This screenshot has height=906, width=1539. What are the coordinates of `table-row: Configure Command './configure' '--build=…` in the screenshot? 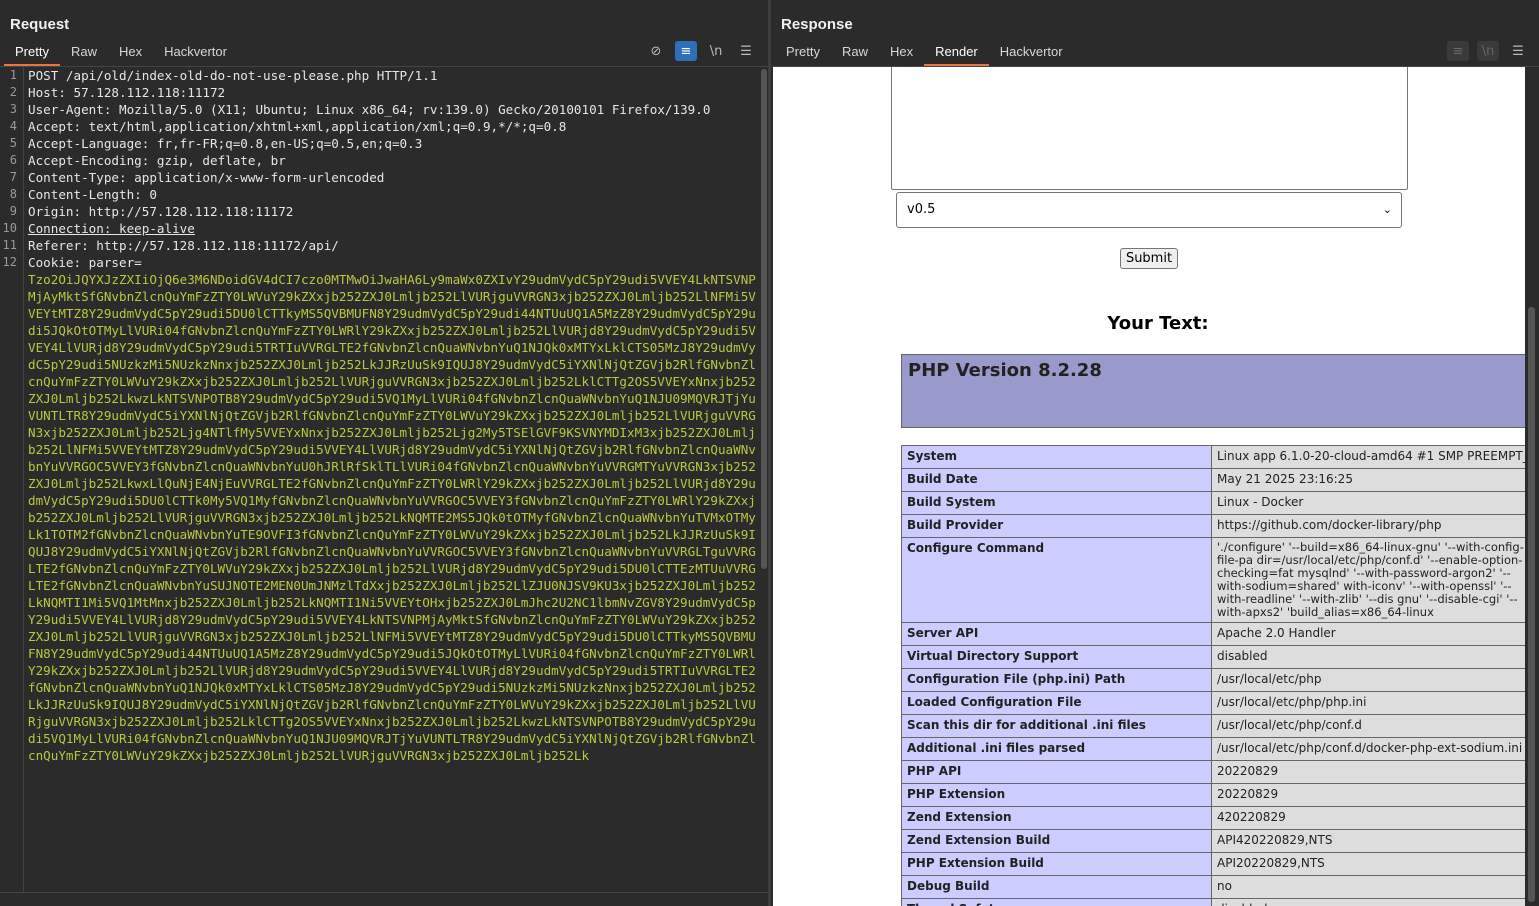 It's located at (1213, 580).